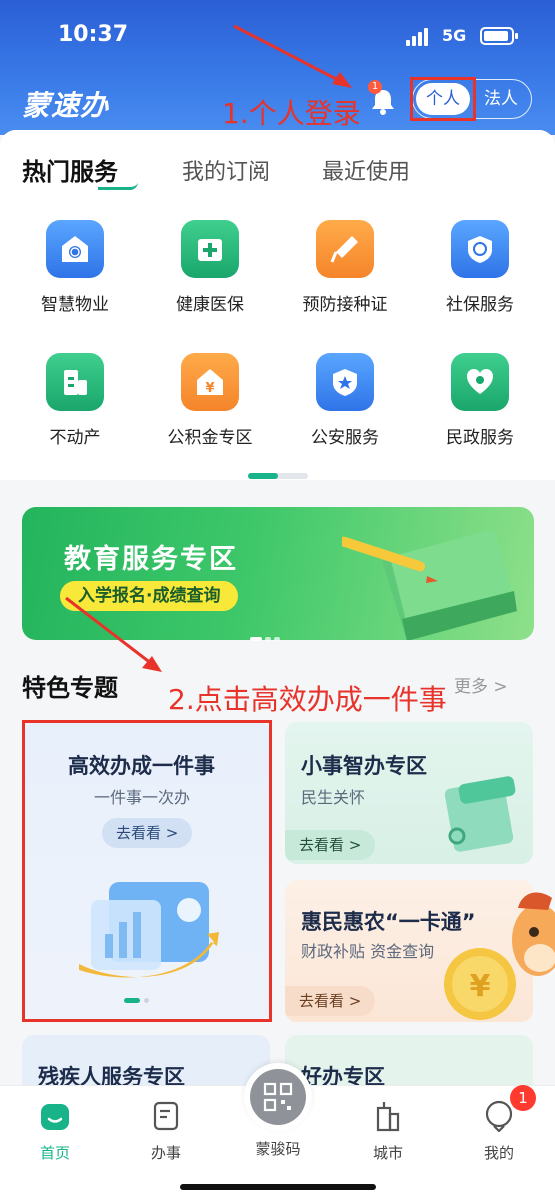 The width and height of the screenshot is (555, 1200). What do you see at coordinates (118, 186) in the screenshot?
I see `tab-active-indicator` at bounding box center [118, 186].